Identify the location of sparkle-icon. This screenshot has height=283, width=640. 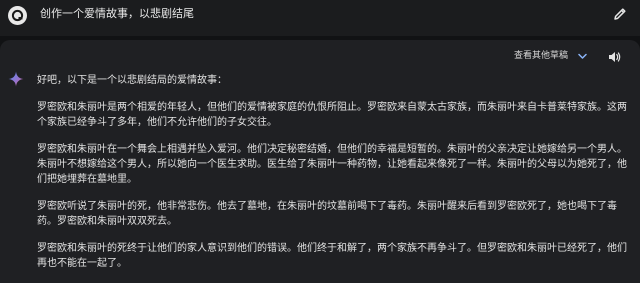
(16, 79).